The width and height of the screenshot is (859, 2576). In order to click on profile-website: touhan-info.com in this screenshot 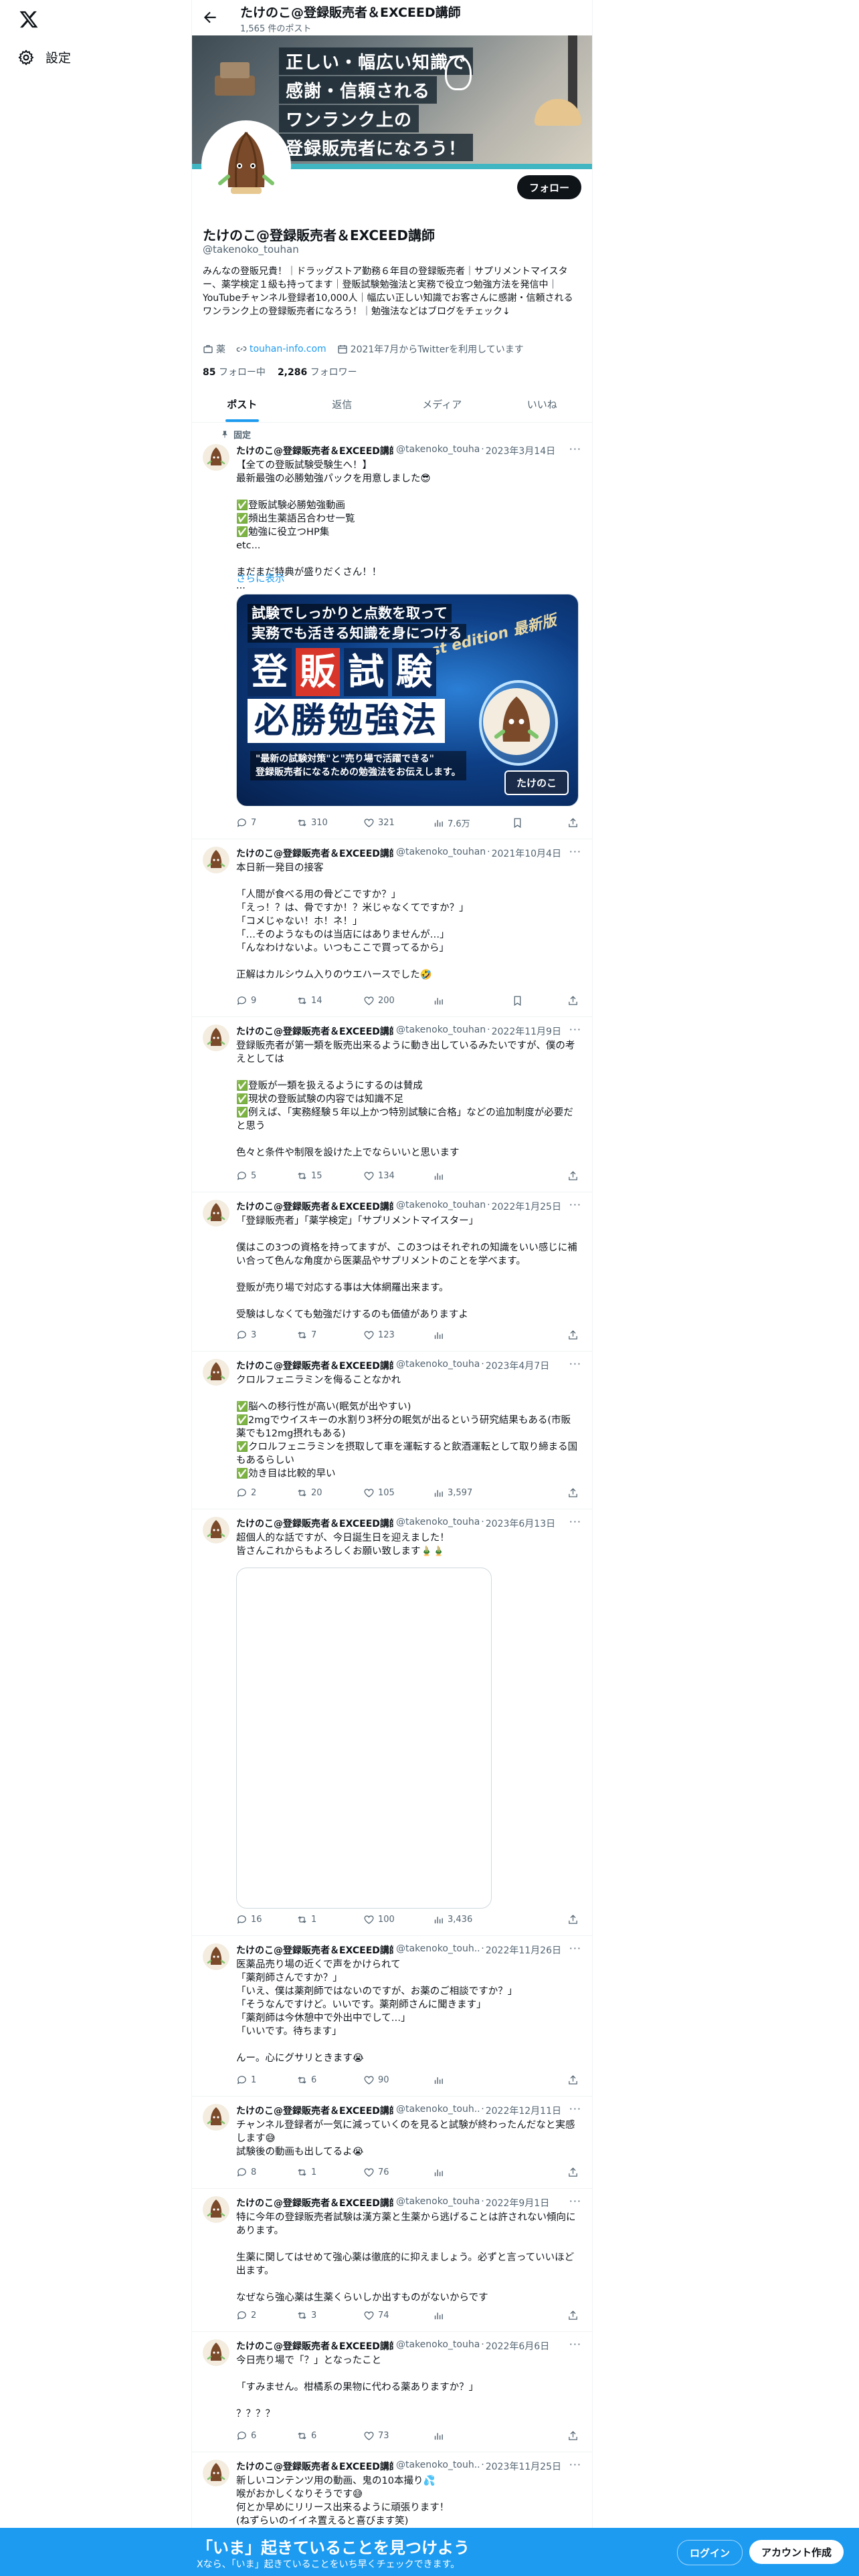, I will do `click(281, 349)`.